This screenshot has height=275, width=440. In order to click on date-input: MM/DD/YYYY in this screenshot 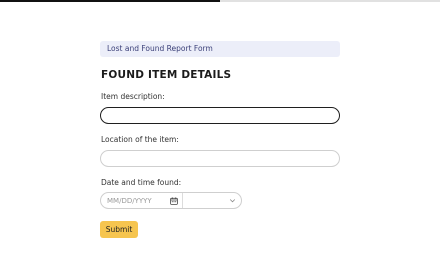, I will do `click(142, 200)`.